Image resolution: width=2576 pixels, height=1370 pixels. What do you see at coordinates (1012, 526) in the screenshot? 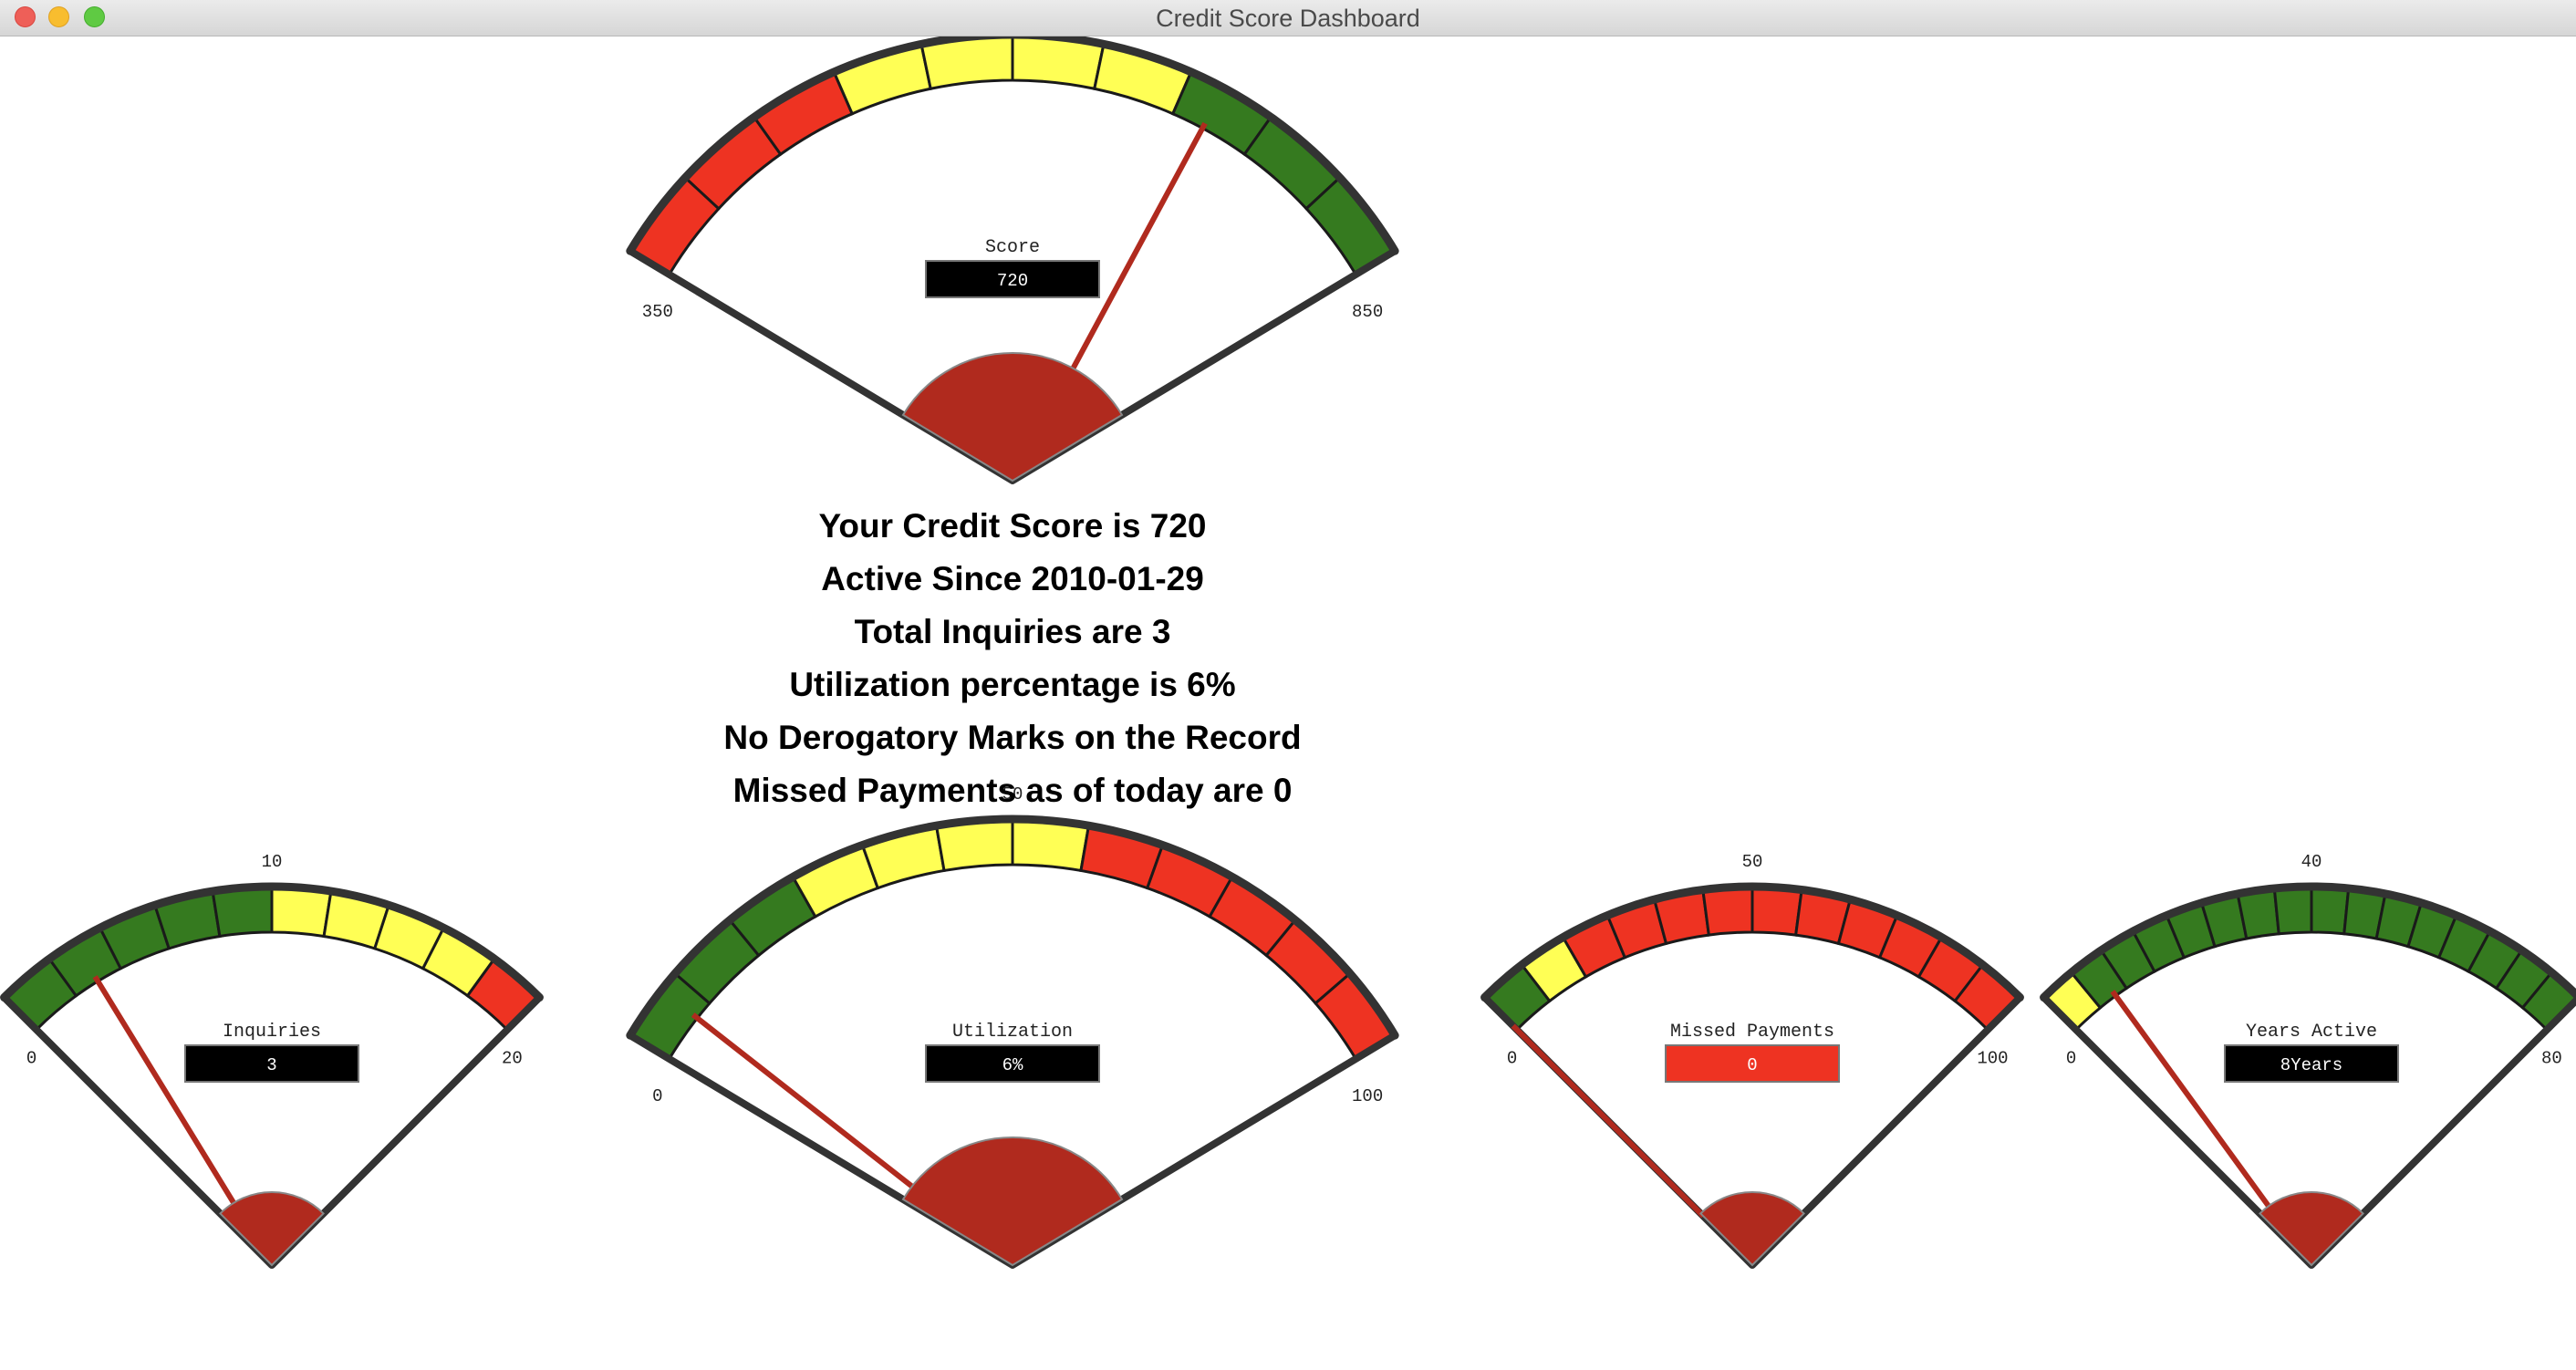
I see `summary-score-line: Your Credit Score is 720` at bounding box center [1012, 526].